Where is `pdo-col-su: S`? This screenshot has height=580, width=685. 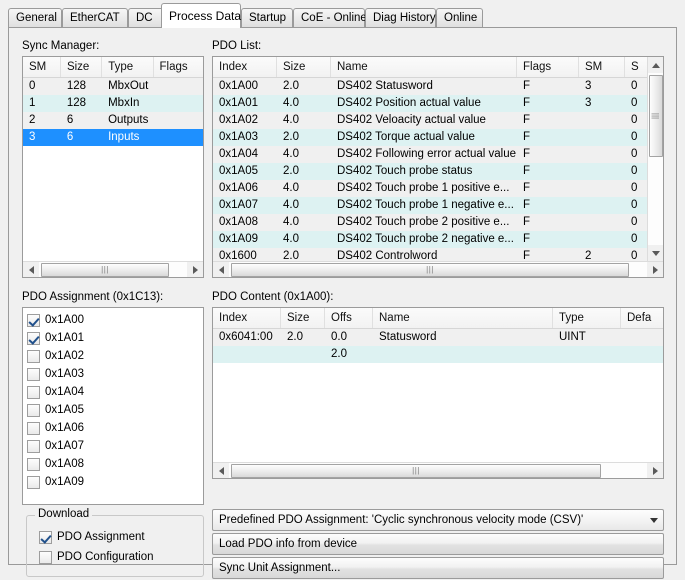
pdo-col-su: S is located at coordinates (637, 67).